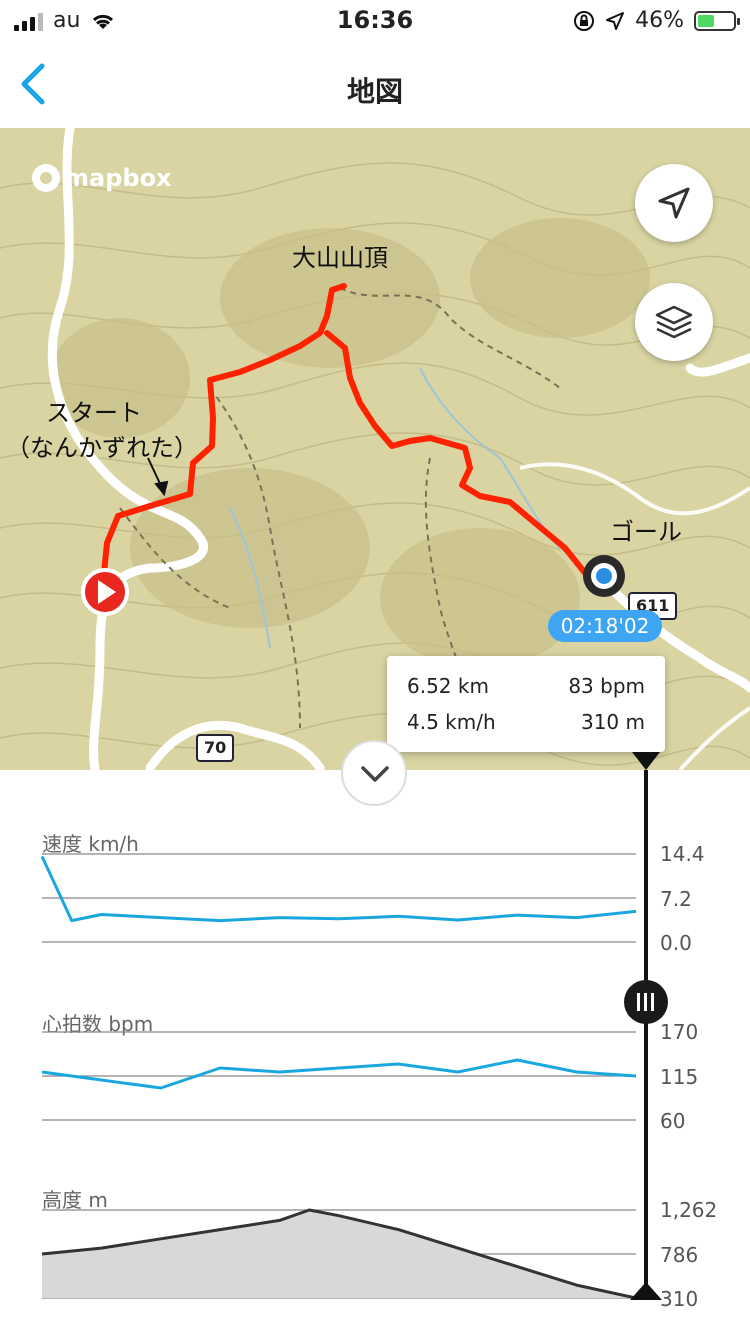 The image size is (750, 1334). I want to click on rotation-lock-icon, so click(584, 20).